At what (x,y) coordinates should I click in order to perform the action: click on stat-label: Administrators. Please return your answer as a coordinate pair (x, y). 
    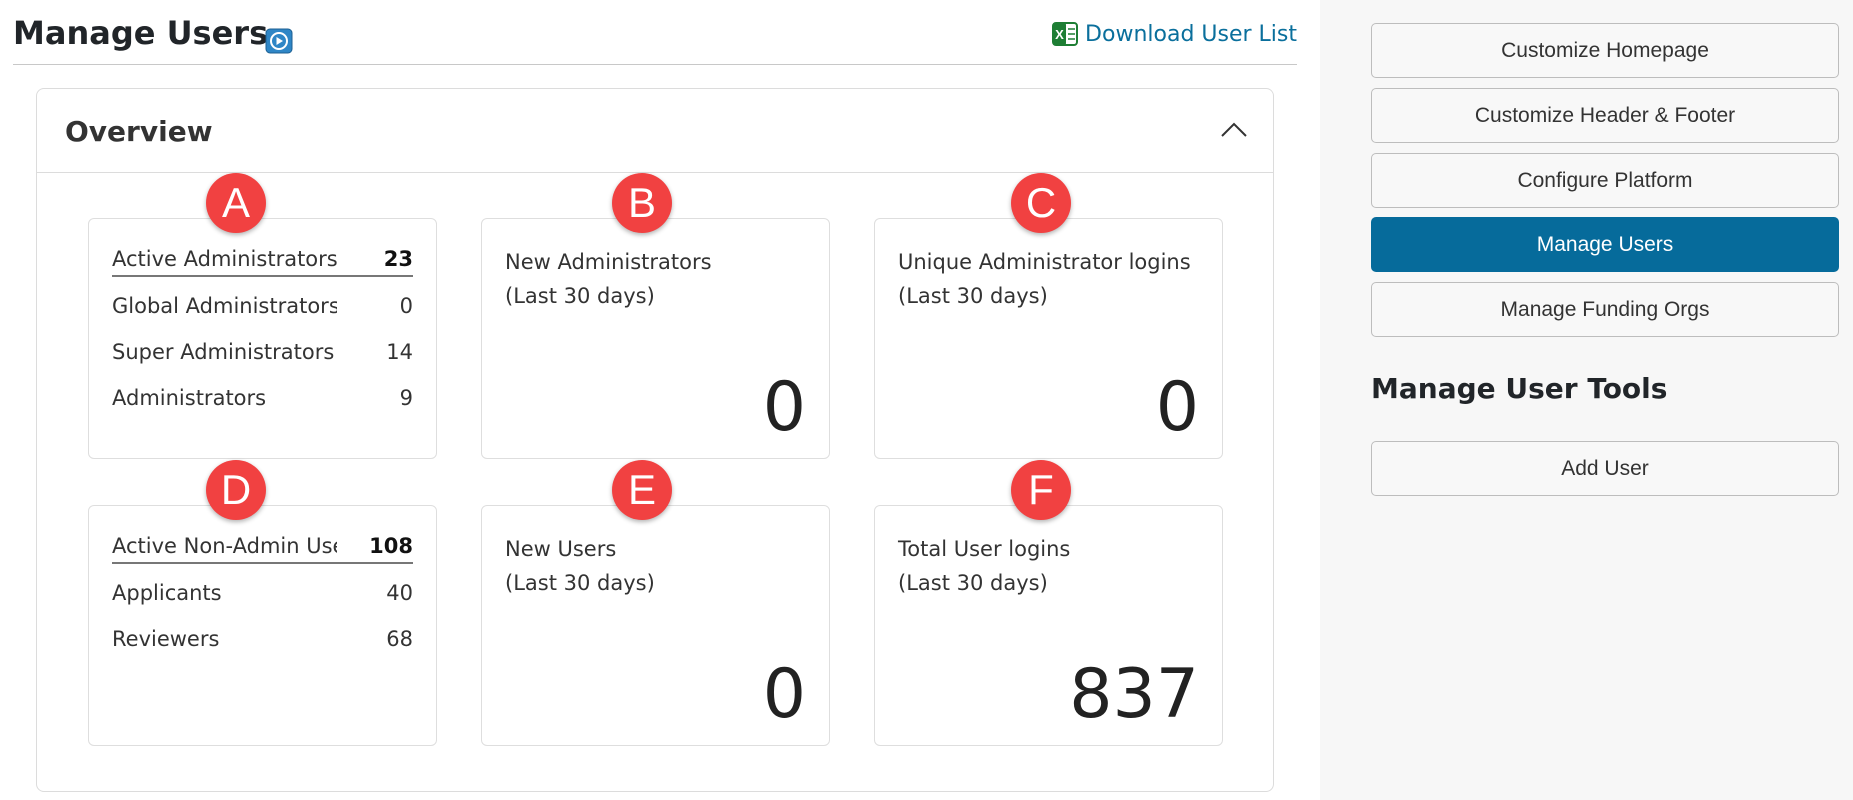
    Looking at the image, I should click on (189, 398).